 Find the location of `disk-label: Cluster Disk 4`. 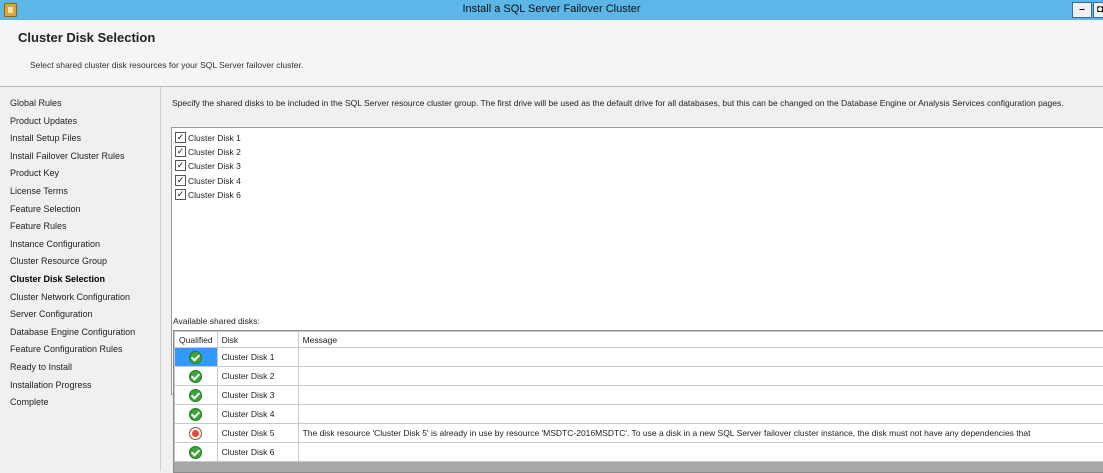

disk-label: Cluster Disk 4 is located at coordinates (214, 181).